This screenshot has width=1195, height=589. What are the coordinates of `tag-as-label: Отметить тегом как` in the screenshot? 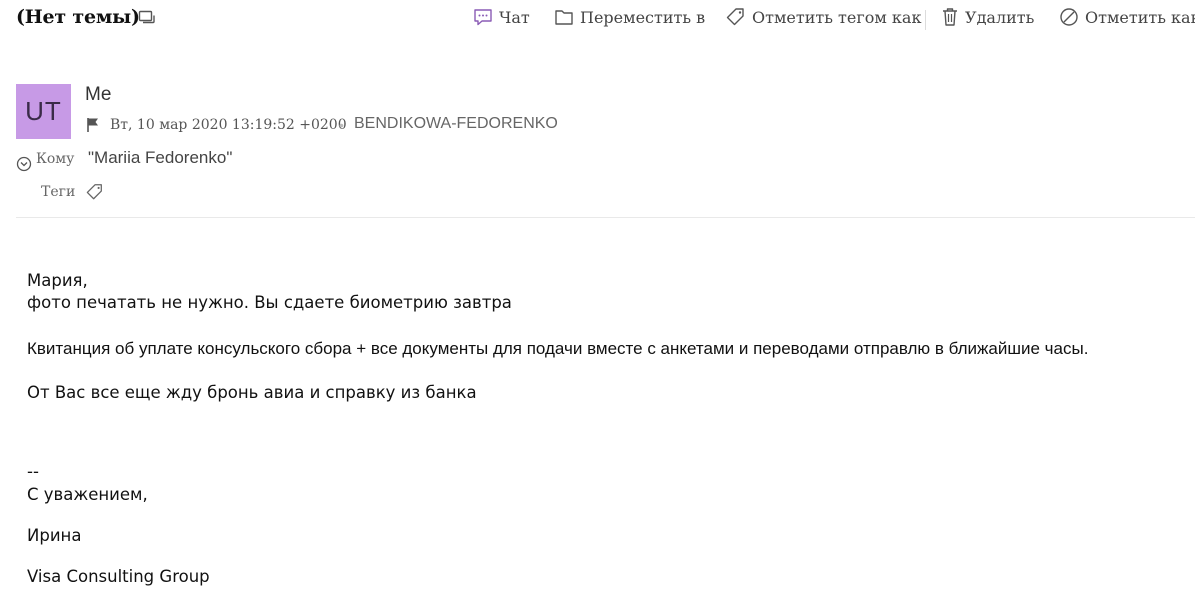 It's located at (837, 17).